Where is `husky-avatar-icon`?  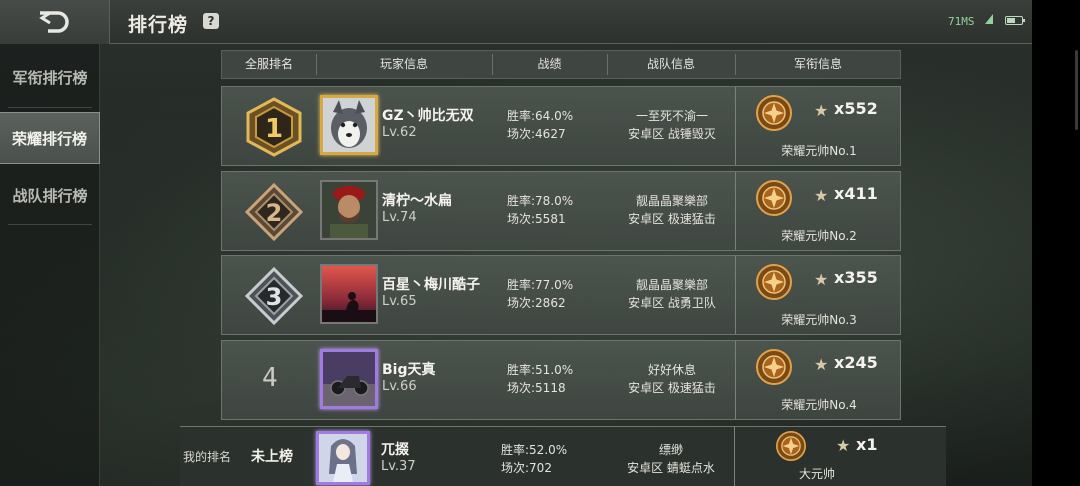 husky-avatar-icon is located at coordinates (349, 125).